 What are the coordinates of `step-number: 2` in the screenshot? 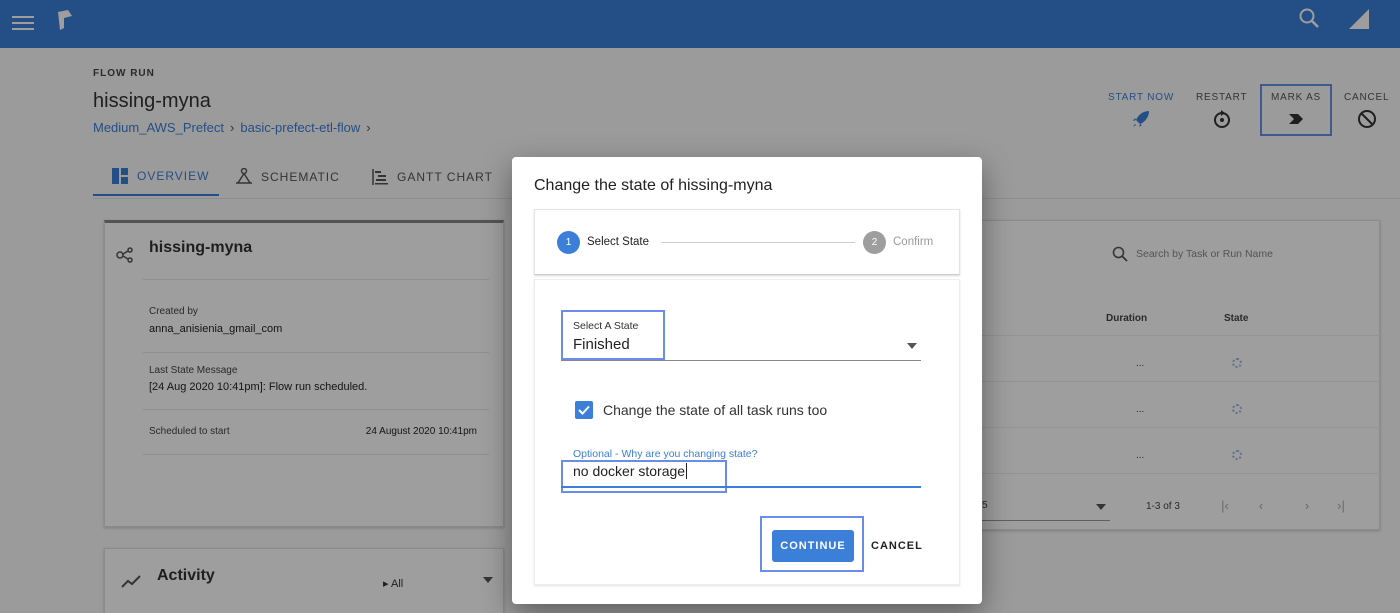 It's located at (874, 242).